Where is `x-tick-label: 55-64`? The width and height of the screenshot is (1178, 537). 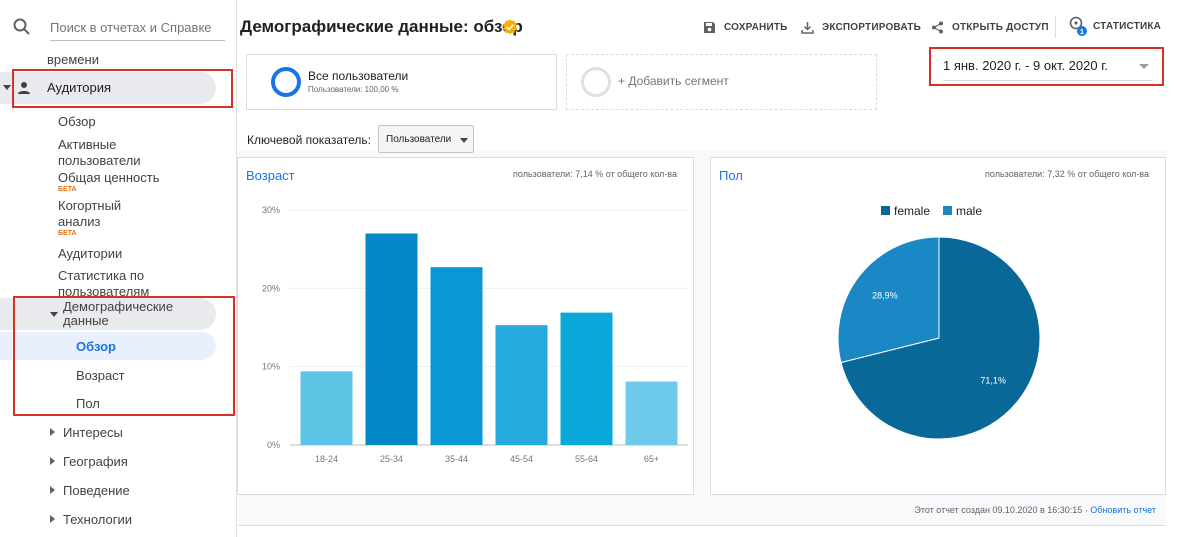
x-tick-label: 55-64 is located at coordinates (586, 459).